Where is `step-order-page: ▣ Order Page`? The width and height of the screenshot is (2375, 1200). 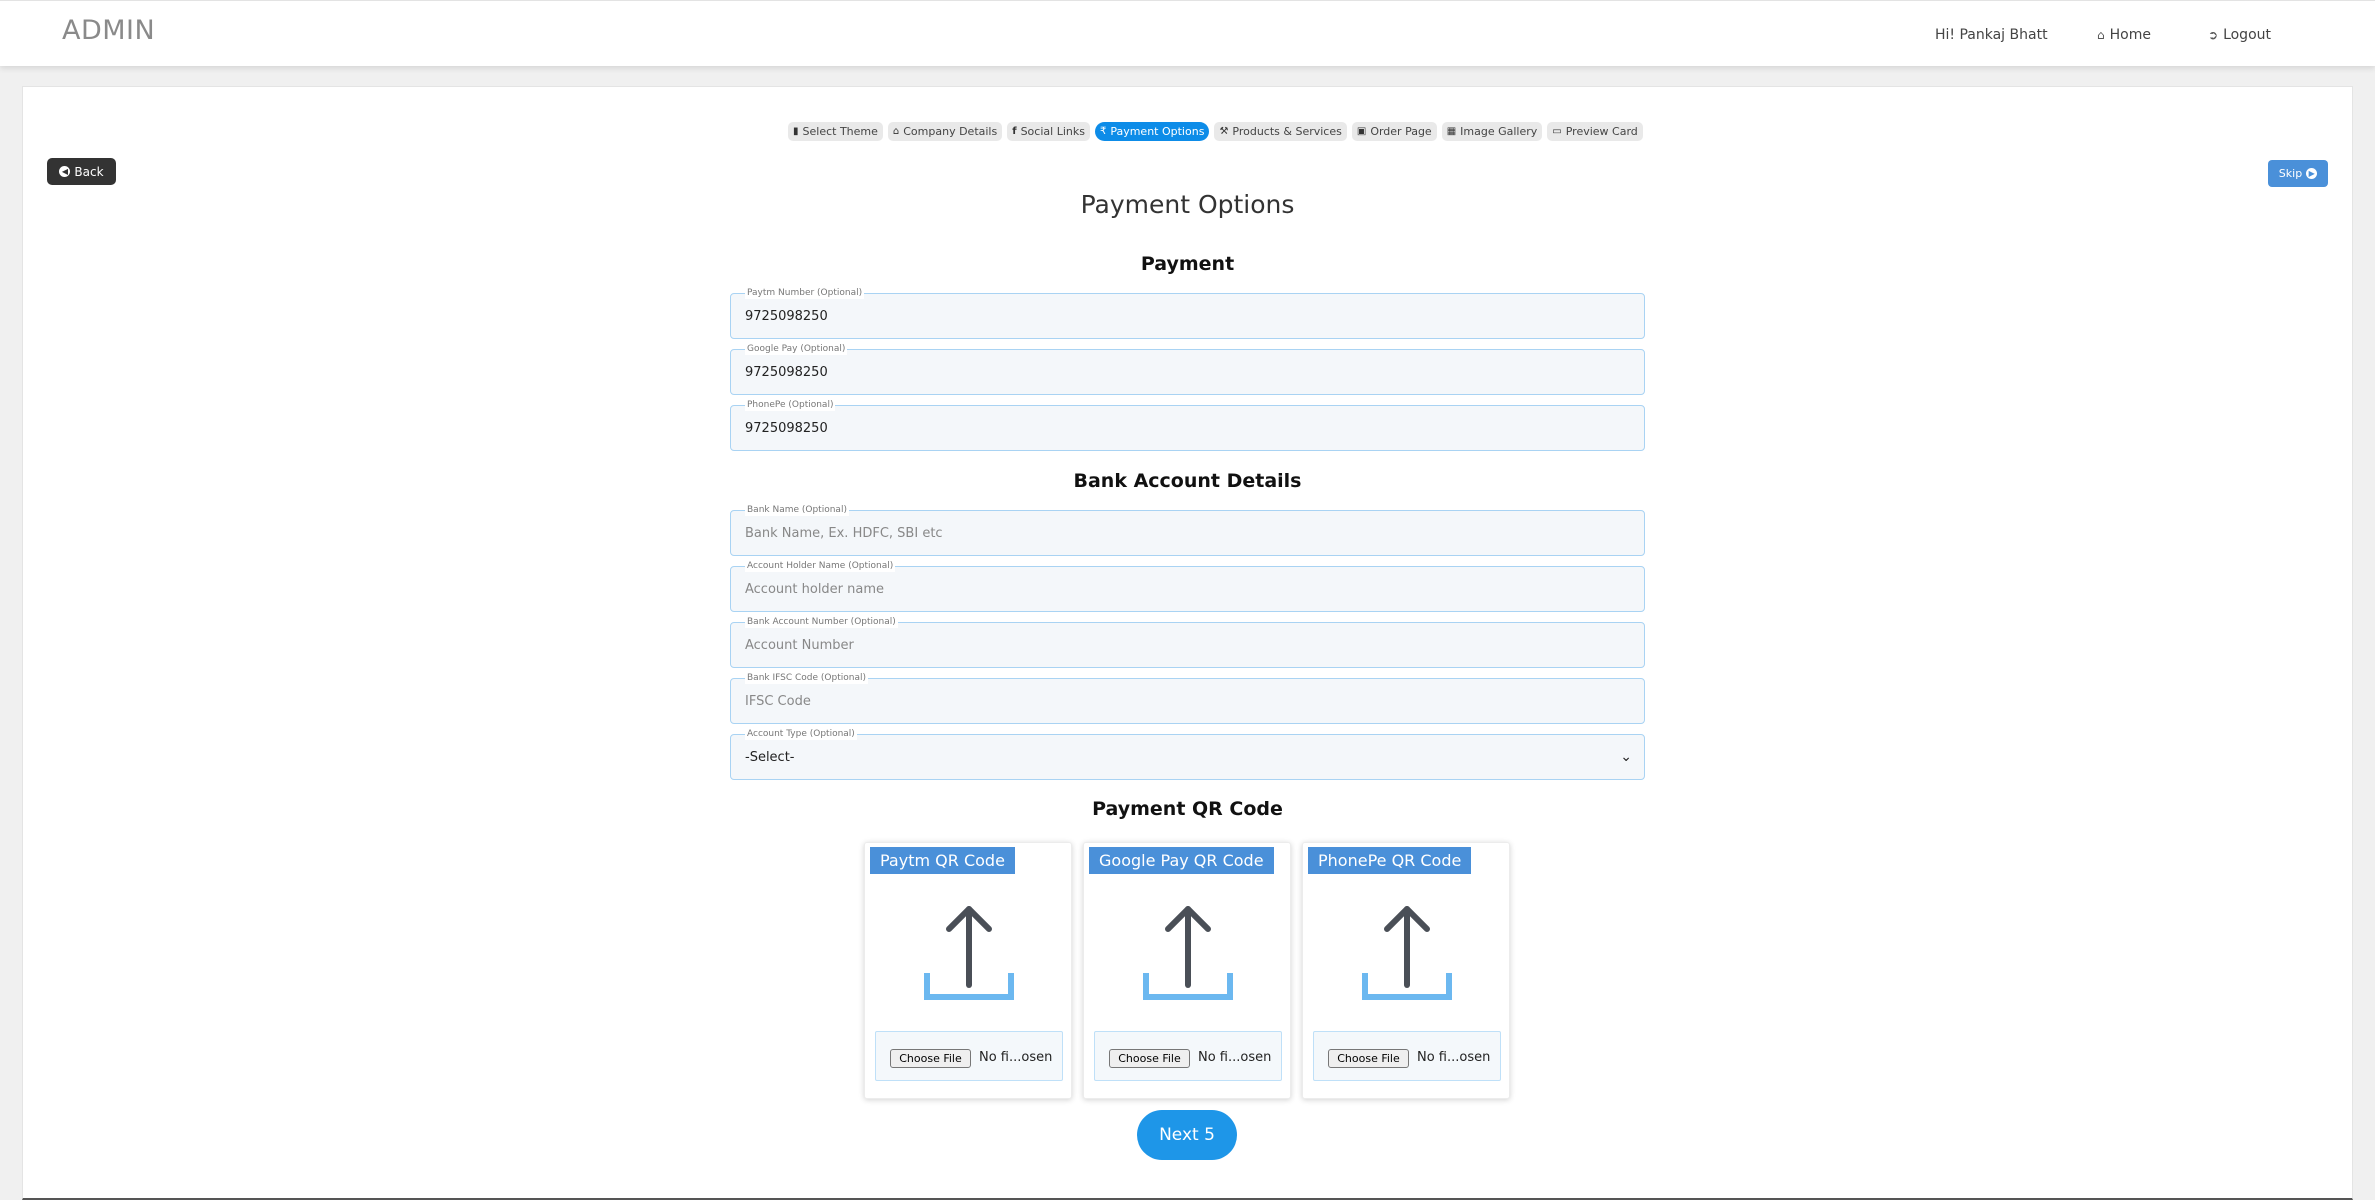 step-order-page: ▣ Order Page is located at coordinates (1394, 131).